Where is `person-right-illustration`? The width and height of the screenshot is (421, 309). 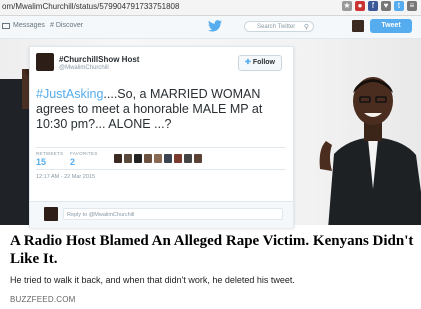 person-right-illustration is located at coordinates (370, 151).